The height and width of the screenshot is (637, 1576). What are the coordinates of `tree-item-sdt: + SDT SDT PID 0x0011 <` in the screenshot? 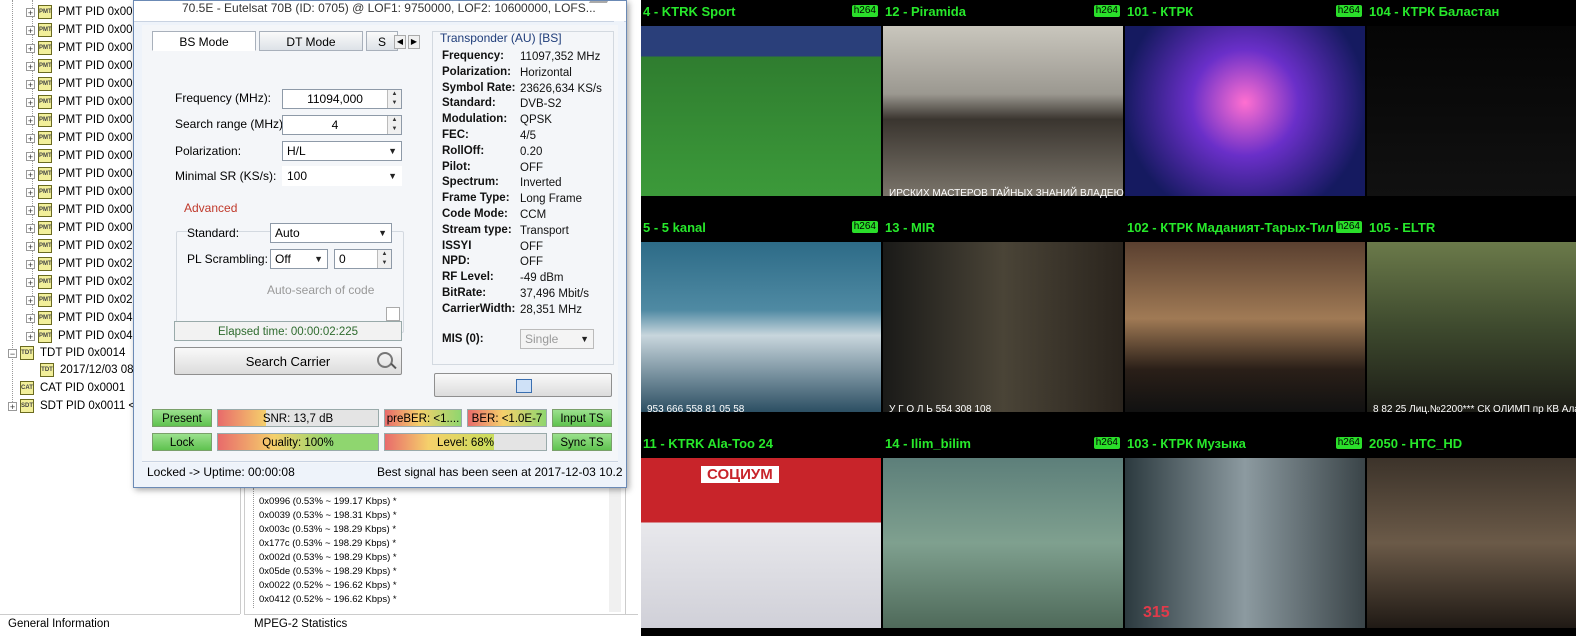 It's located at (71, 406).